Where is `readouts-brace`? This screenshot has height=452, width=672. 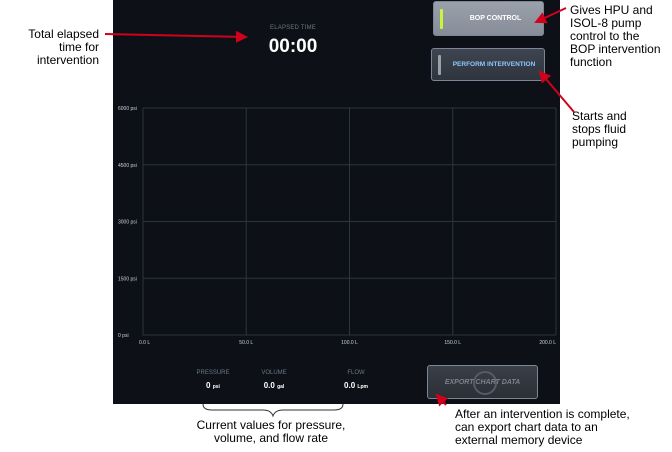 readouts-brace is located at coordinates (273, 410).